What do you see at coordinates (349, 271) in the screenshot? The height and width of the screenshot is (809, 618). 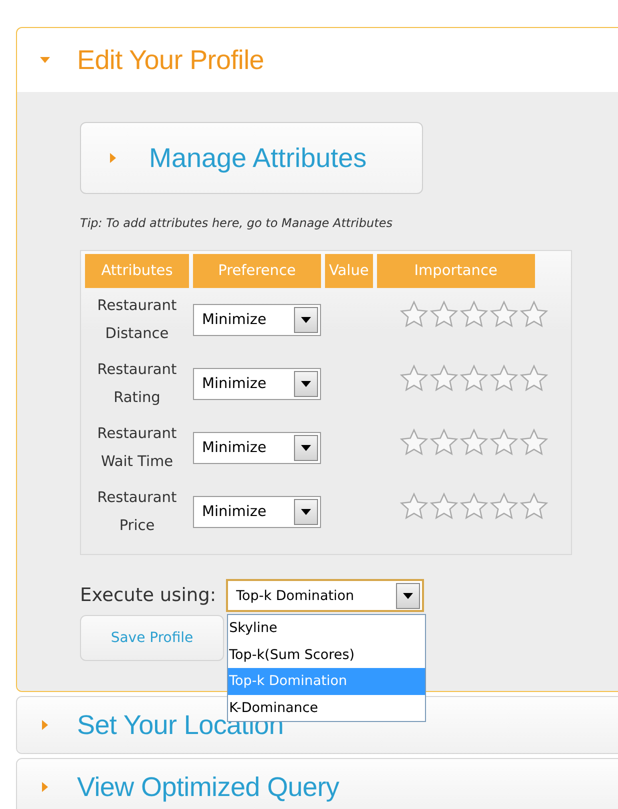 I see `column-header: Value` at bounding box center [349, 271].